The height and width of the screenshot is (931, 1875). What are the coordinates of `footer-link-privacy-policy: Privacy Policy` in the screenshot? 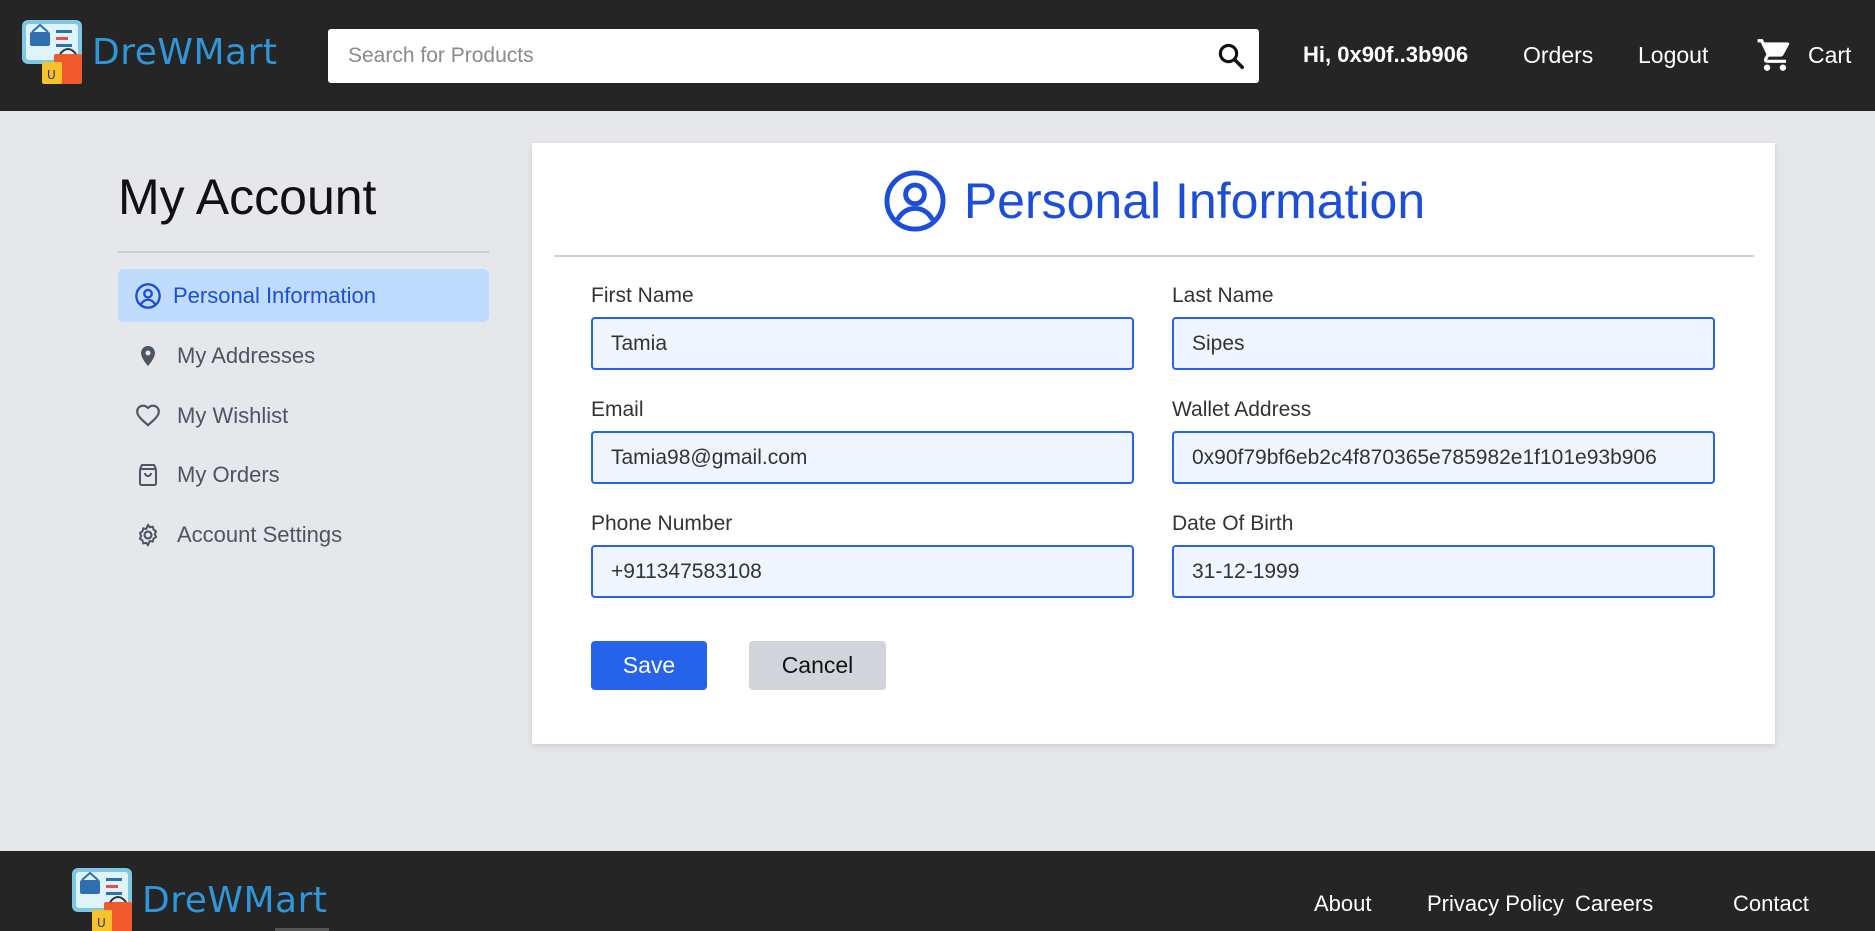 It's located at (1495, 904).